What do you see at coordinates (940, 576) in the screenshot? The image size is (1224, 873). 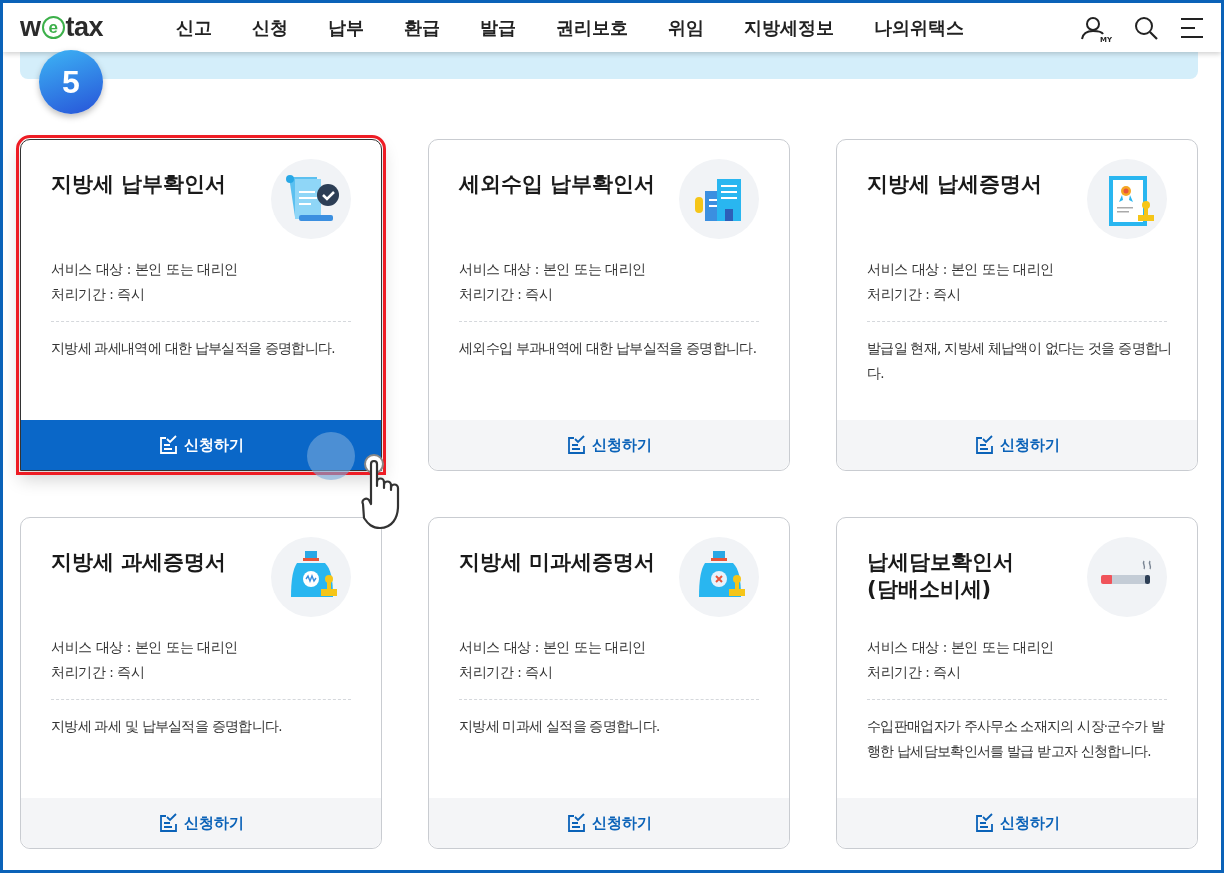 I see `card-title: 납세담보확인서 (담배소비세)` at bounding box center [940, 576].